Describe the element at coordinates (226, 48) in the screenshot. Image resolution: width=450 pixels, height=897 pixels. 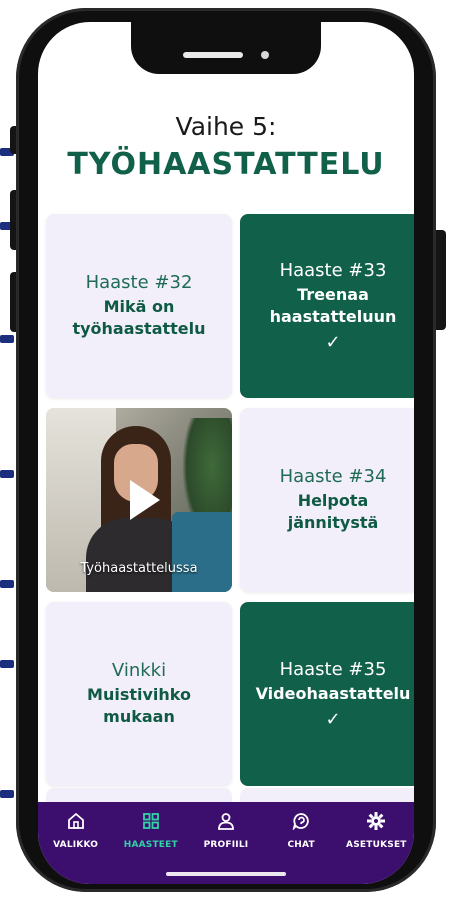
I see `notch` at that location.